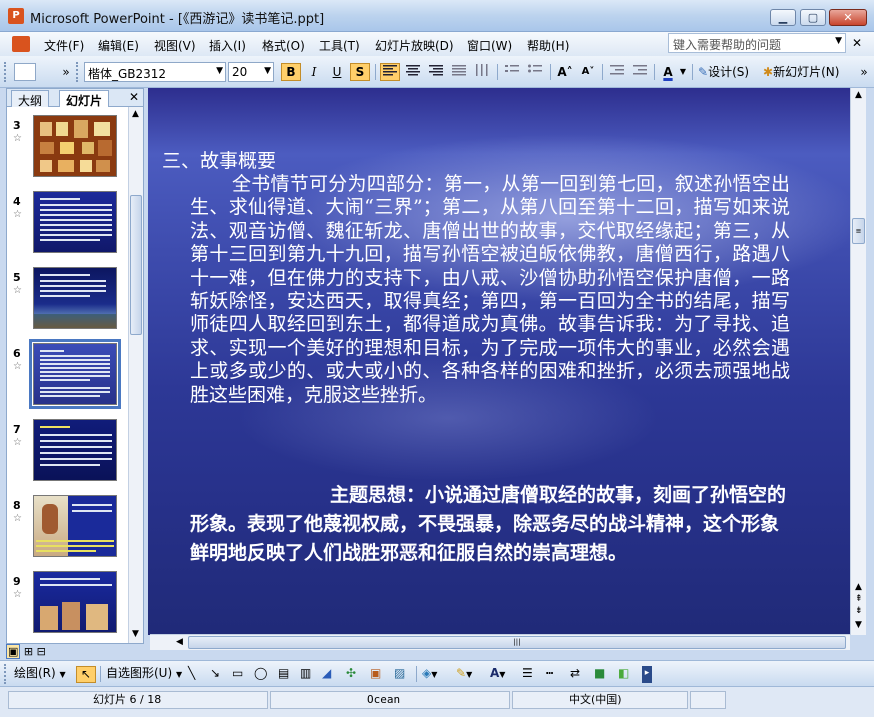 The height and width of the screenshot is (717, 874). Describe the element at coordinates (84, 99) in the screenshot. I see `tab-slides: 幻灯片` at that location.